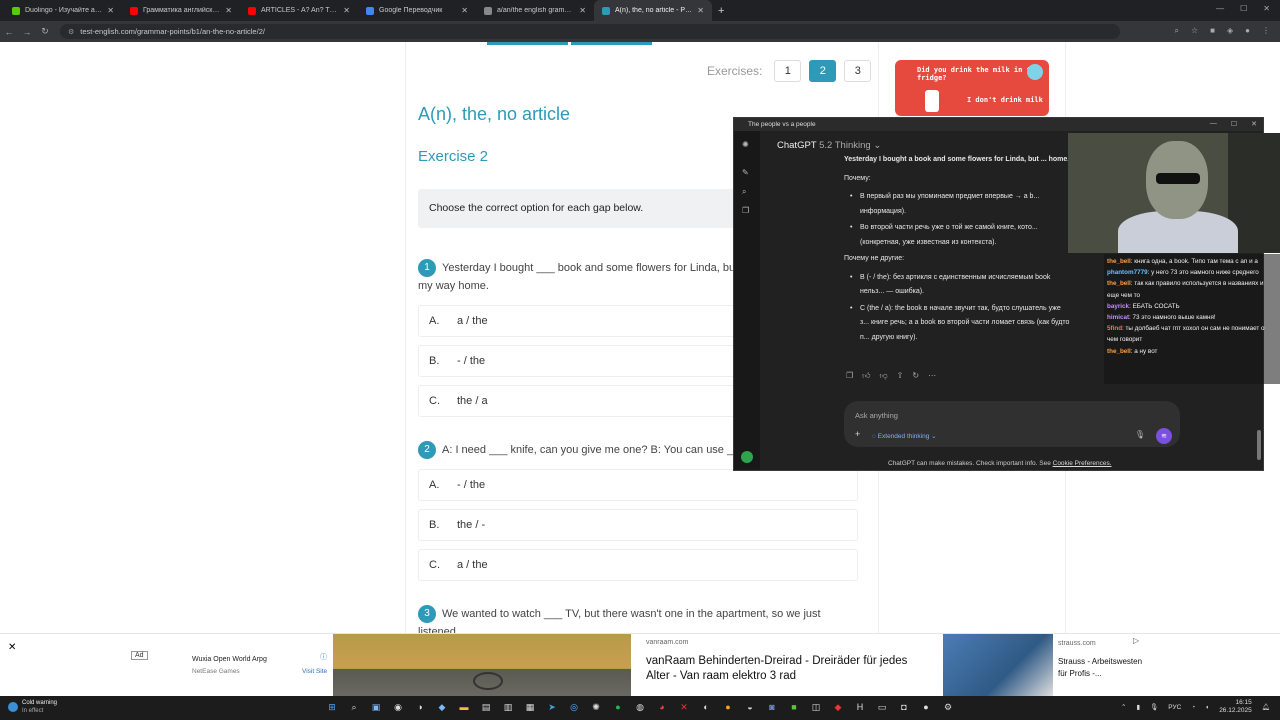  What do you see at coordinates (858, 71) in the screenshot?
I see `exercise-page-3: 3` at bounding box center [858, 71].